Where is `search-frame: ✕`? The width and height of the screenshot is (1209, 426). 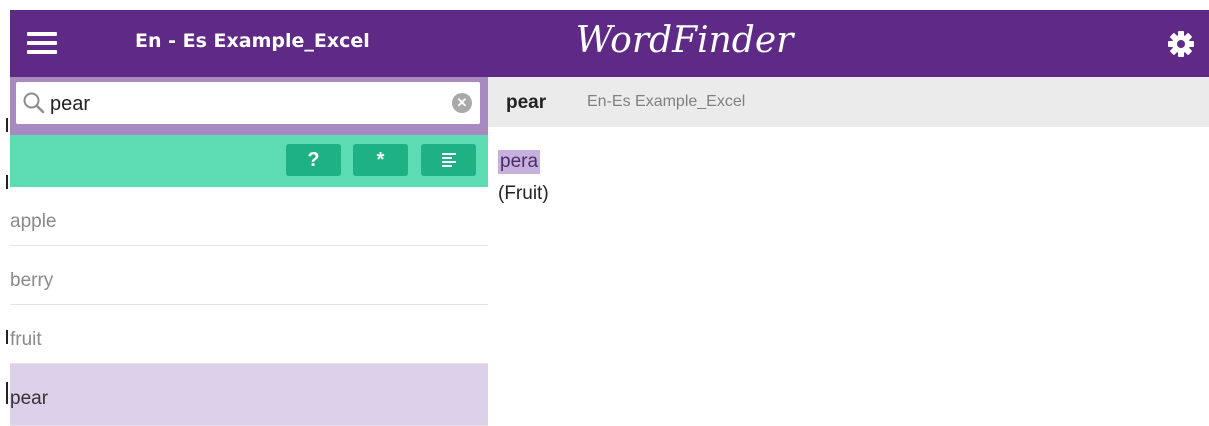 search-frame: ✕ is located at coordinates (249, 106).